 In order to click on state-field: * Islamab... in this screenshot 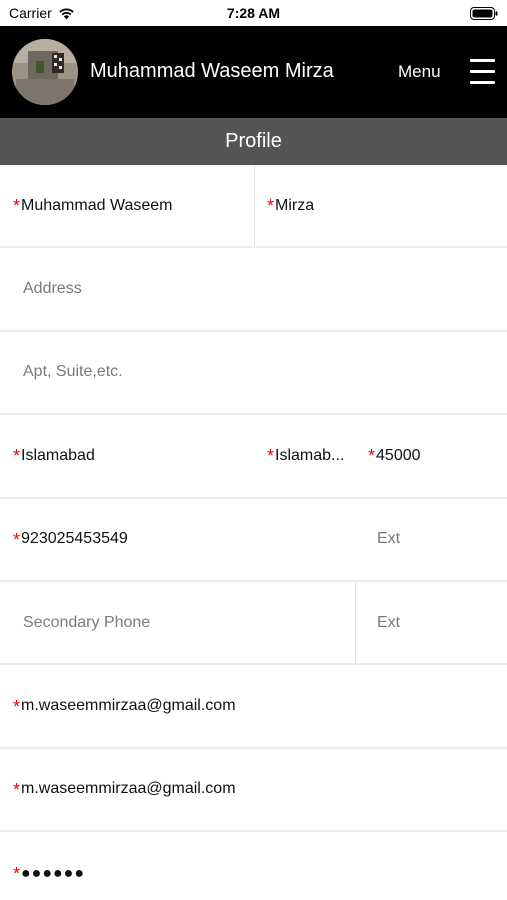, I will do `click(313, 455)`.